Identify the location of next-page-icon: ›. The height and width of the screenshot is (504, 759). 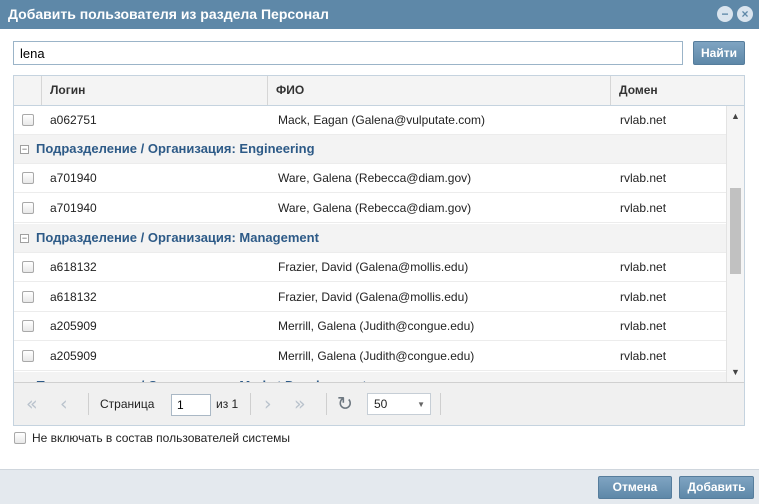
(268, 404).